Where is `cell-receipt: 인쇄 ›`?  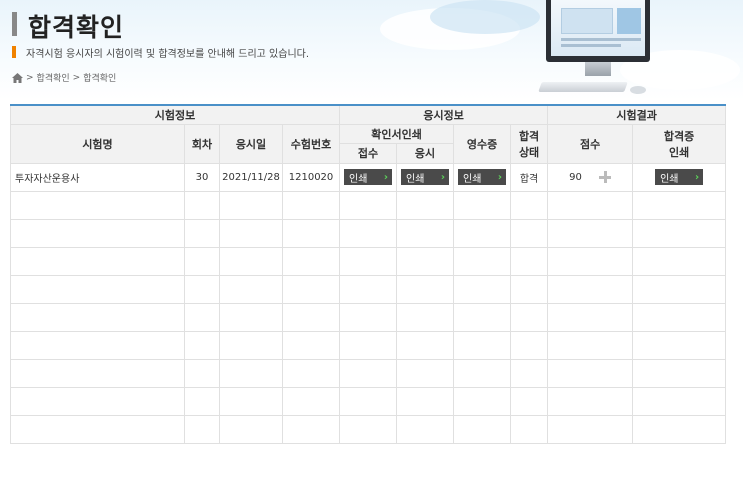
cell-receipt: 인쇄 › is located at coordinates (482, 177).